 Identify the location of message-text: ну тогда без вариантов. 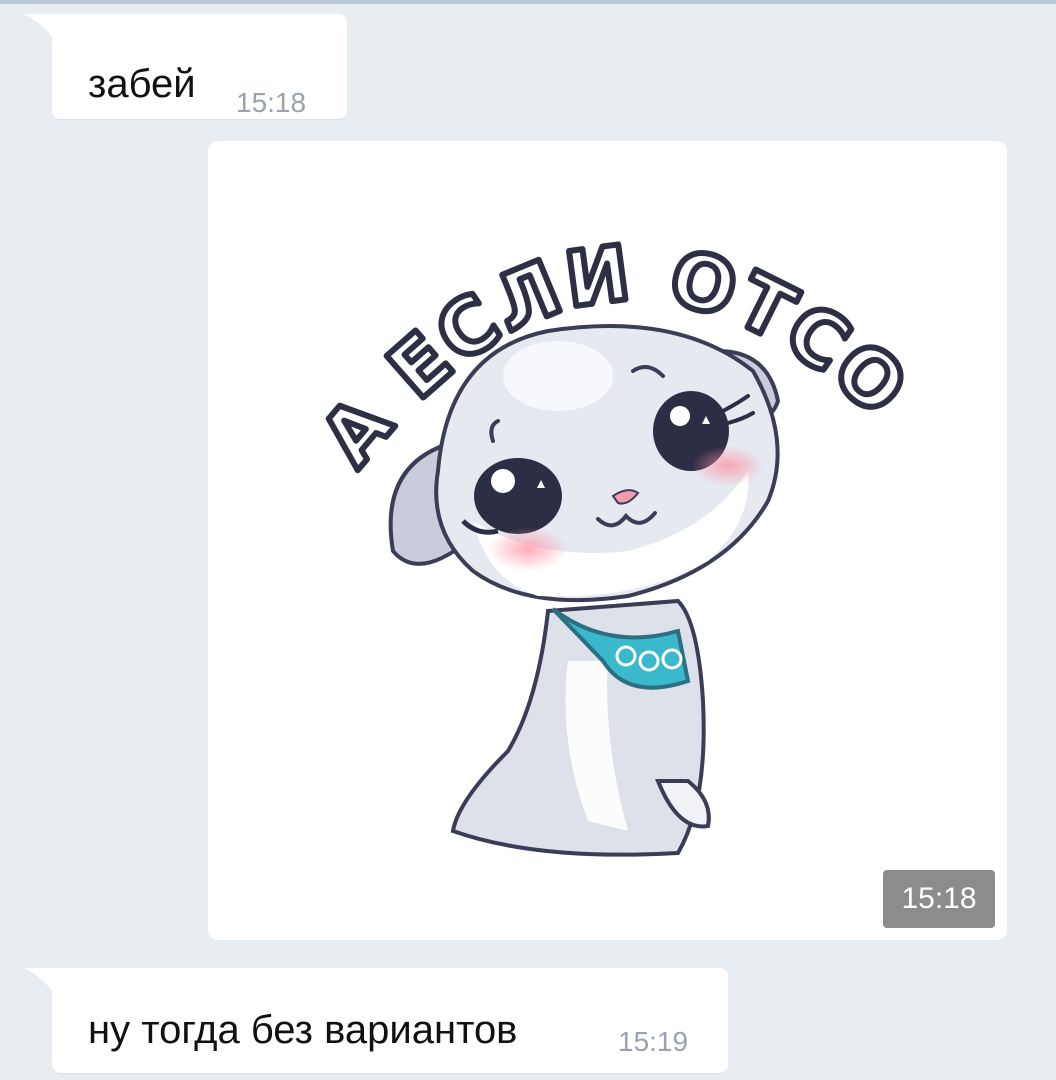
(303, 1030).